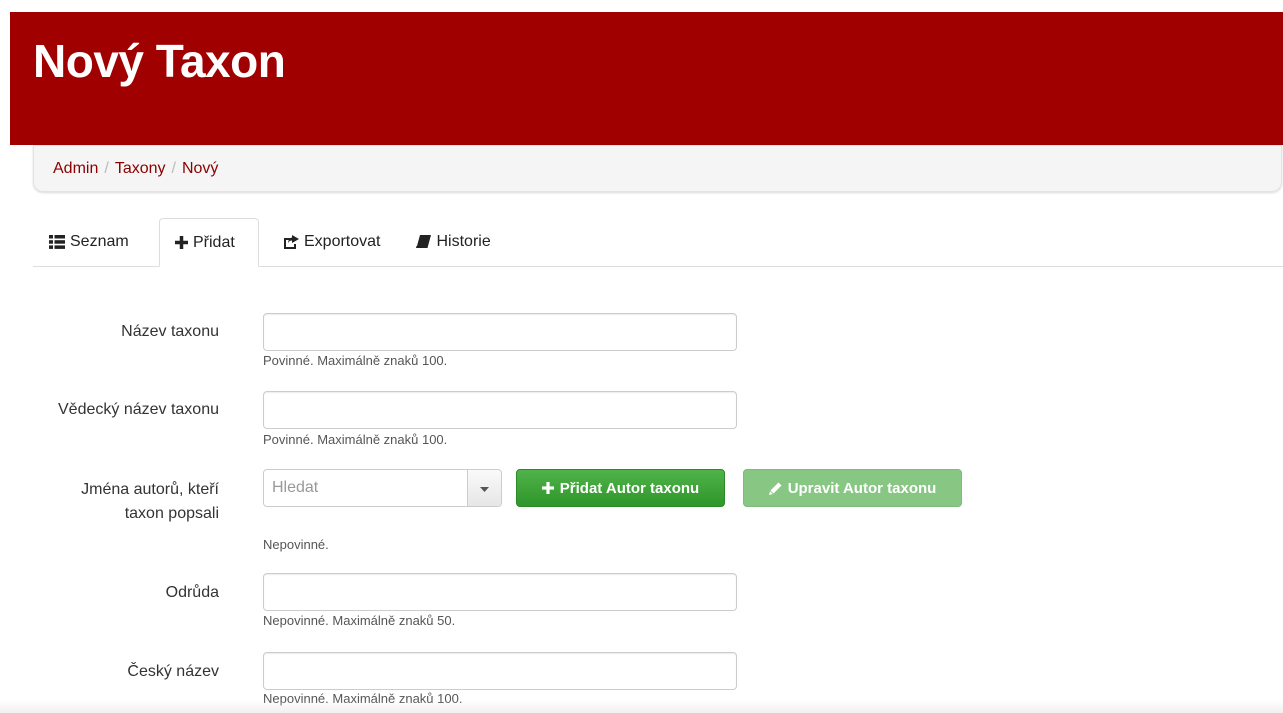 The height and width of the screenshot is (713, 1283). What do you see at coordinates (57, 242) in the screenshot?
I see `list-icon` at bounding box center [57, 242].